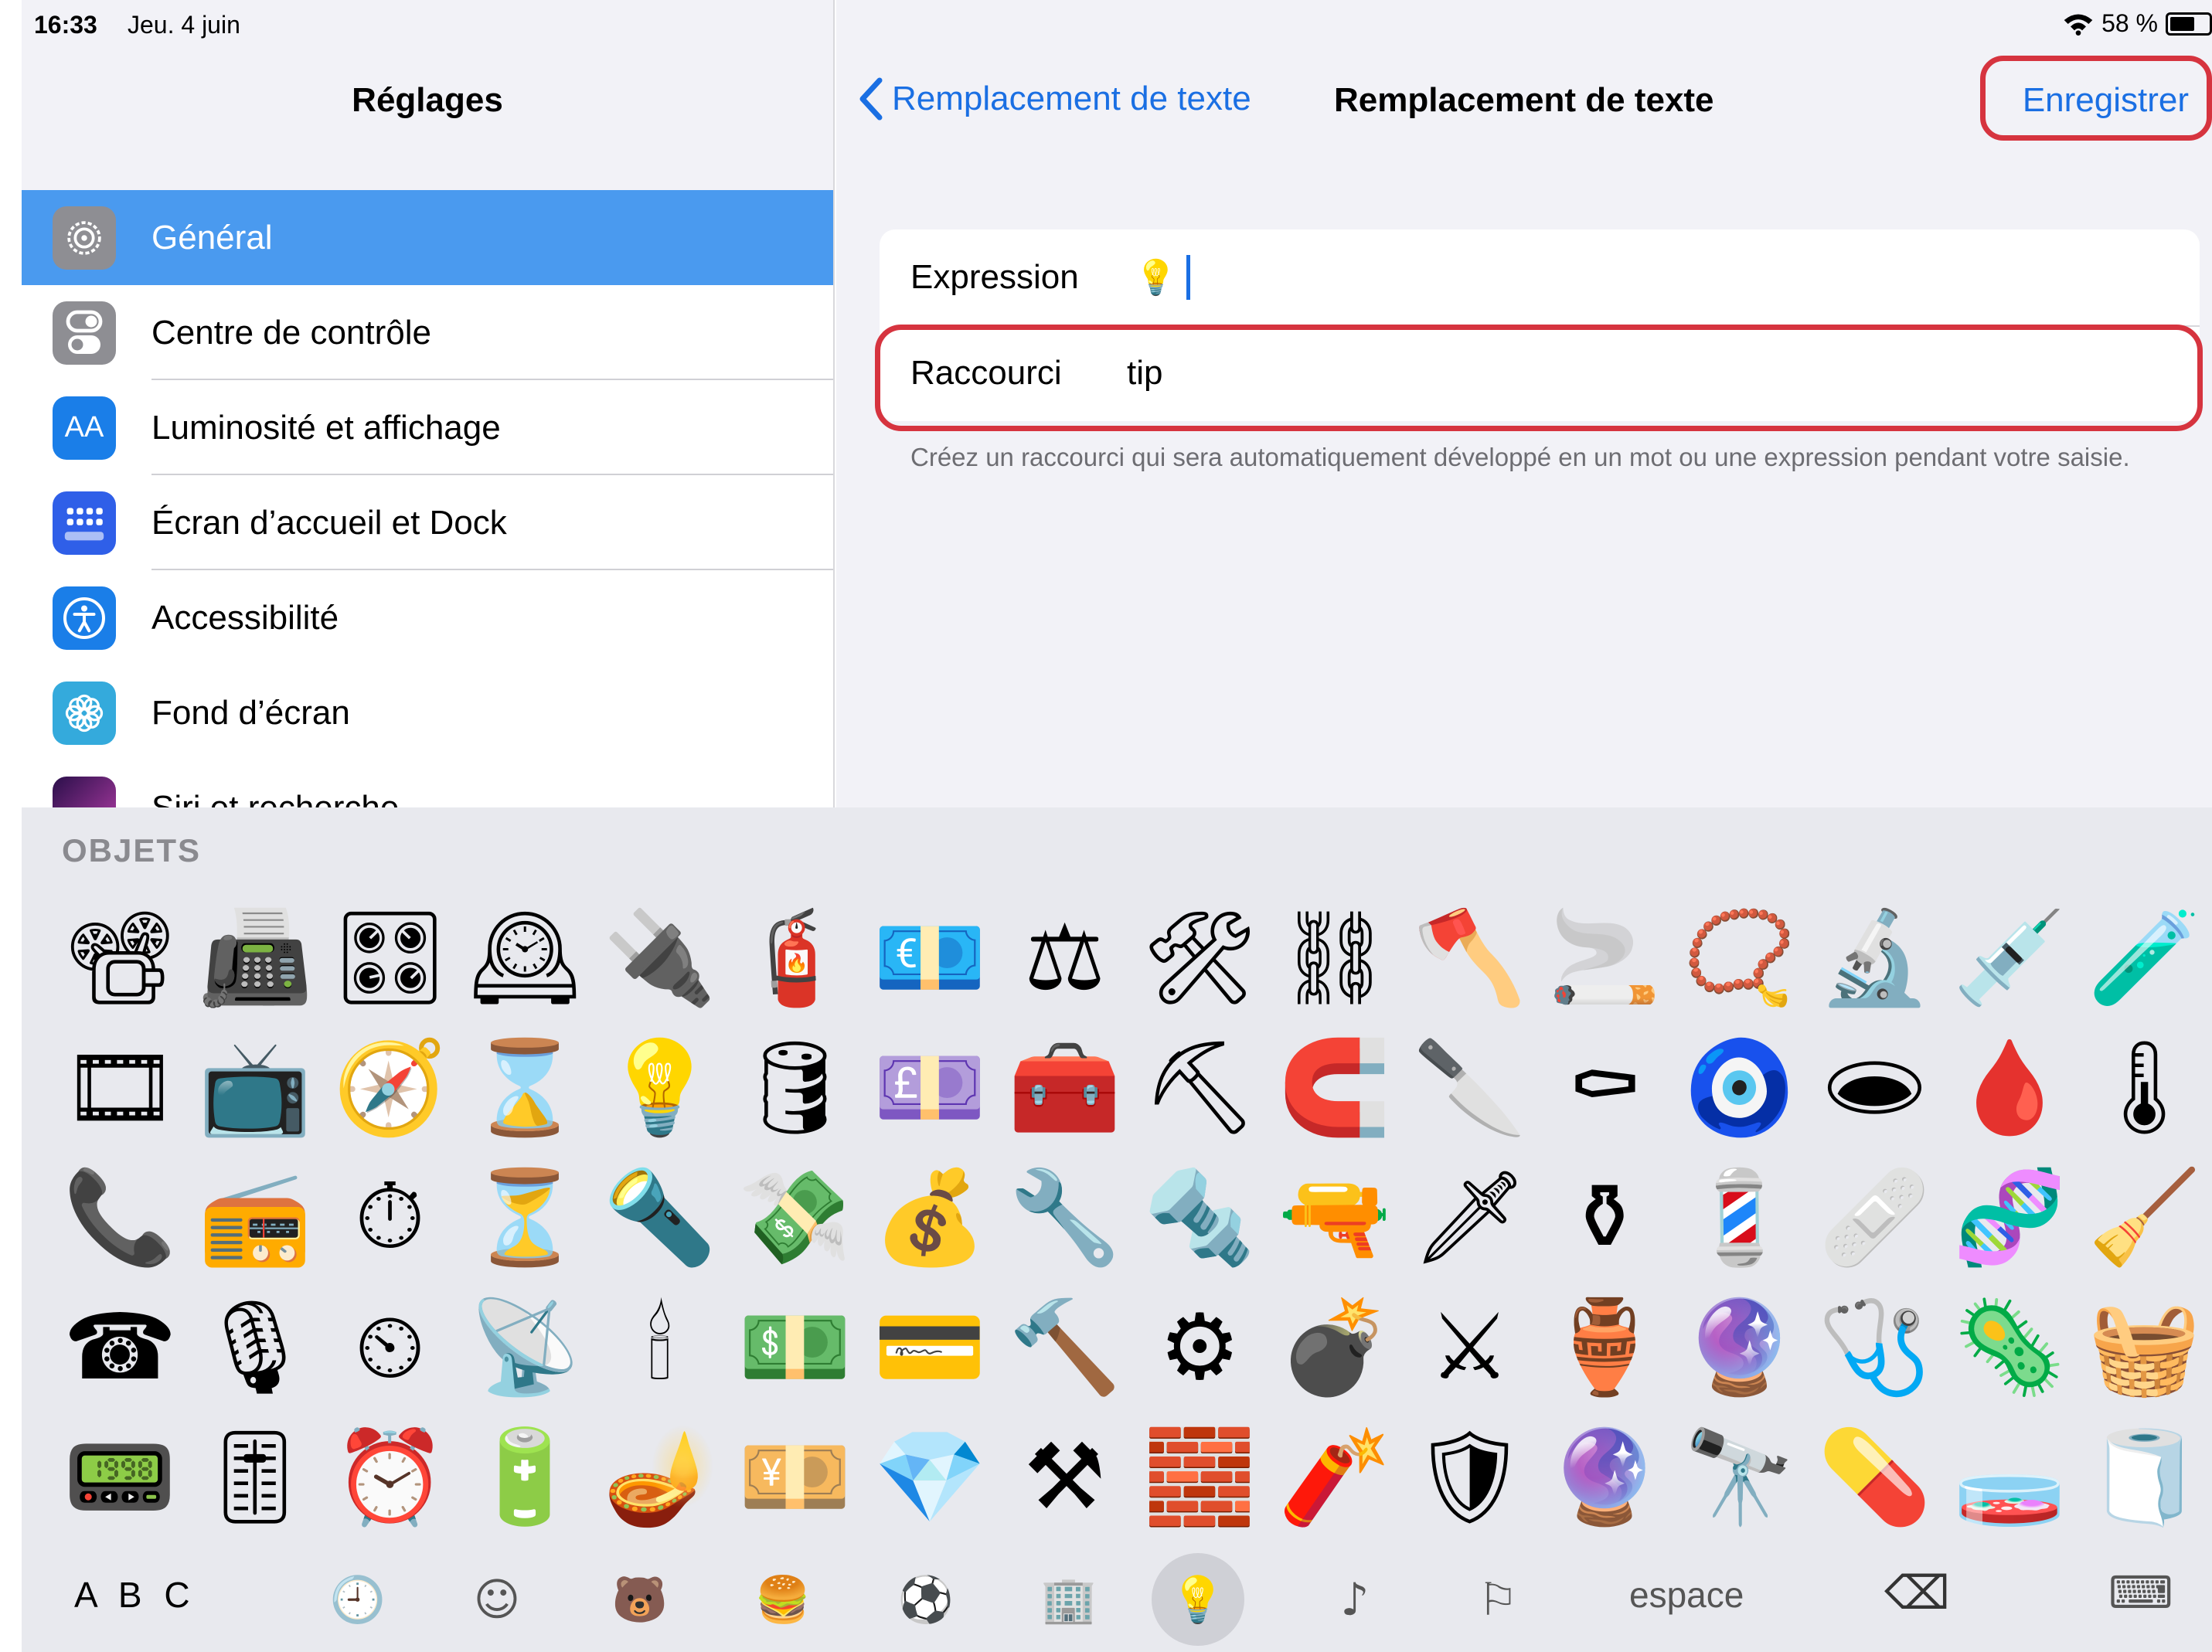 This screenshot has height=1652, width=2212. I want to click on emoji-key: 💡, so click(660, 1087).